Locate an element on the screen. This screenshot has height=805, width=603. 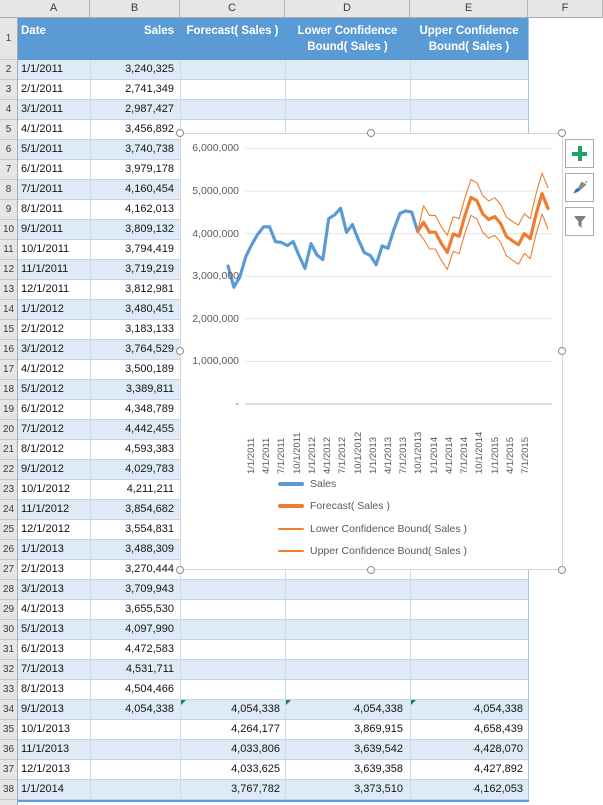
sales-cell: 3,764,529 is located at coordinates (135, 349).